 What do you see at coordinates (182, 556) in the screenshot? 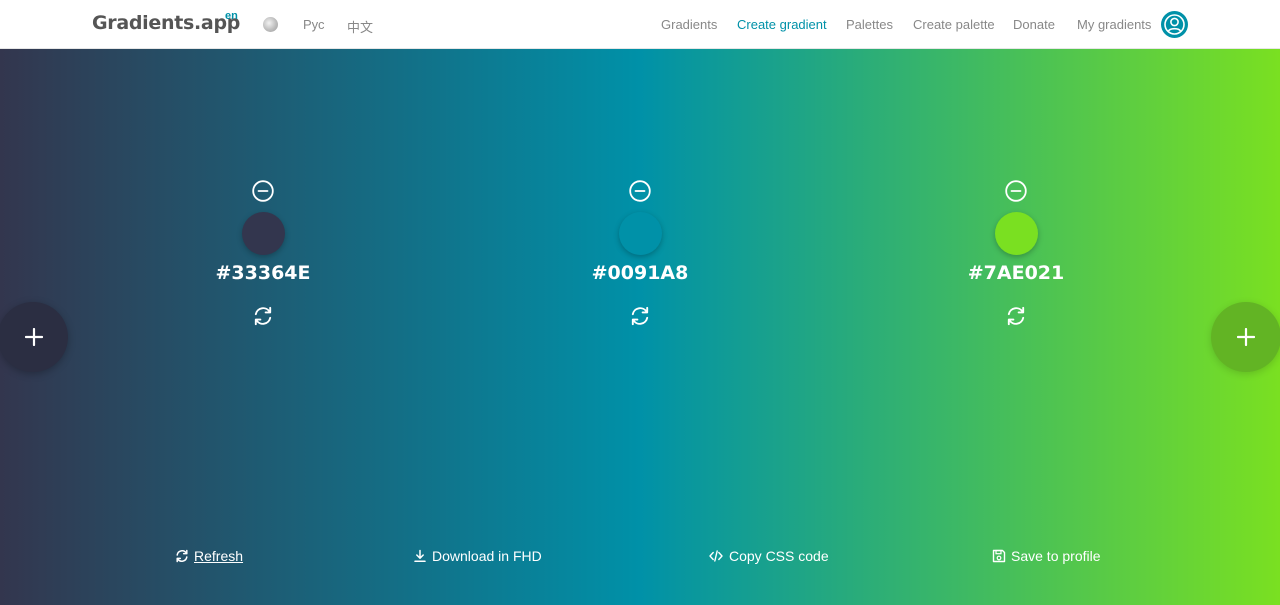
I see `refresh-icon` at bounding box center [182, 556].